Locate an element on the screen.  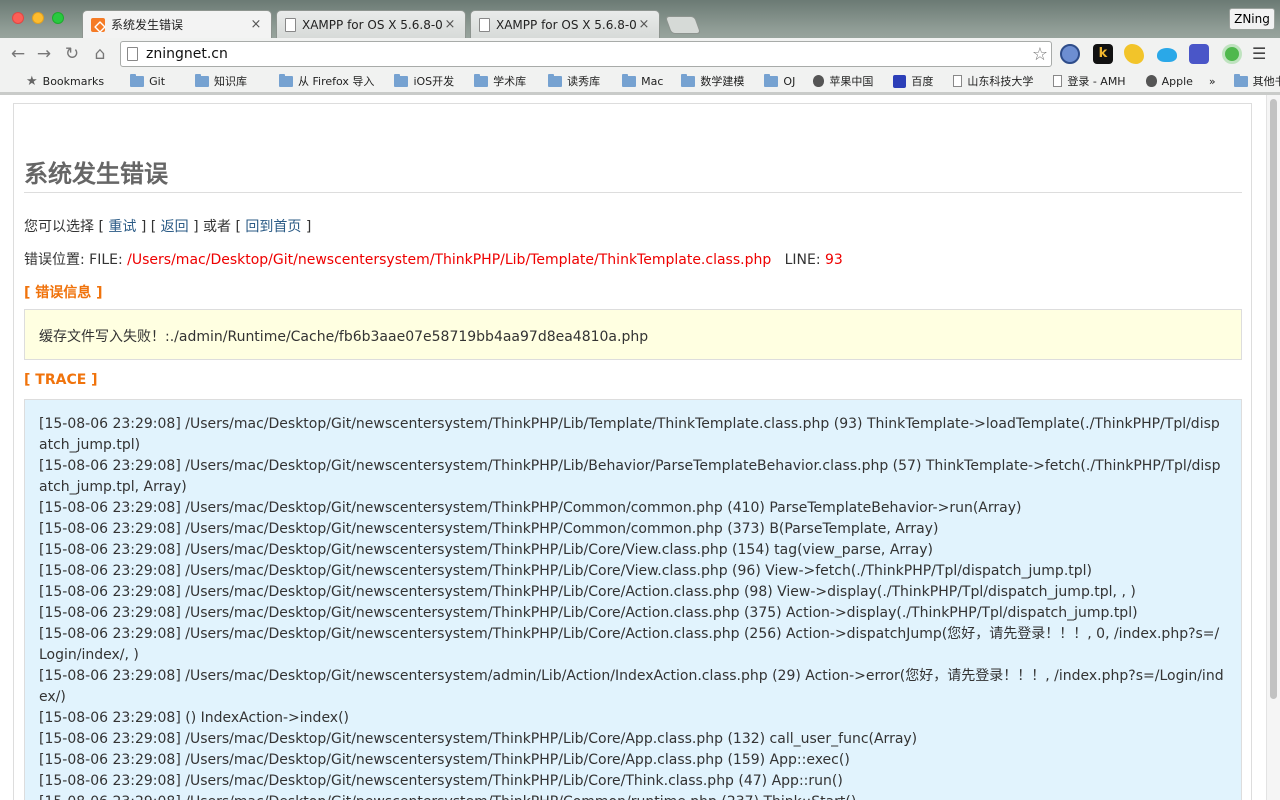
tab-xampp-2: XAMPP for OS X 5.6.8-0 × is located at coordinates (565, 24).